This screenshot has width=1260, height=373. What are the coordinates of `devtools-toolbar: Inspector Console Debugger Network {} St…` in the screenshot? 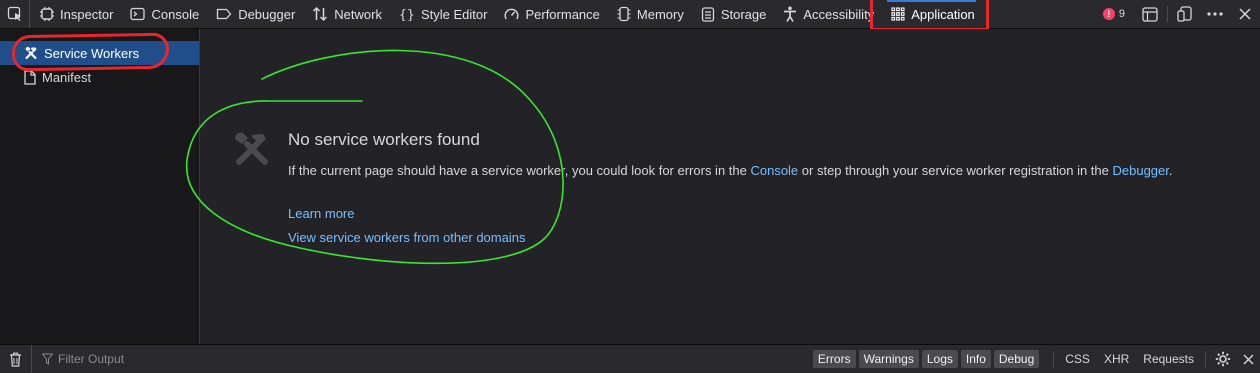 It's located at (630, 15).